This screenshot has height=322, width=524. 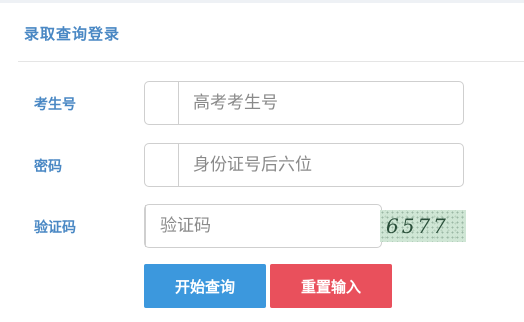 I want to click on captcha-image: 6577, so click(x=423, y=226).